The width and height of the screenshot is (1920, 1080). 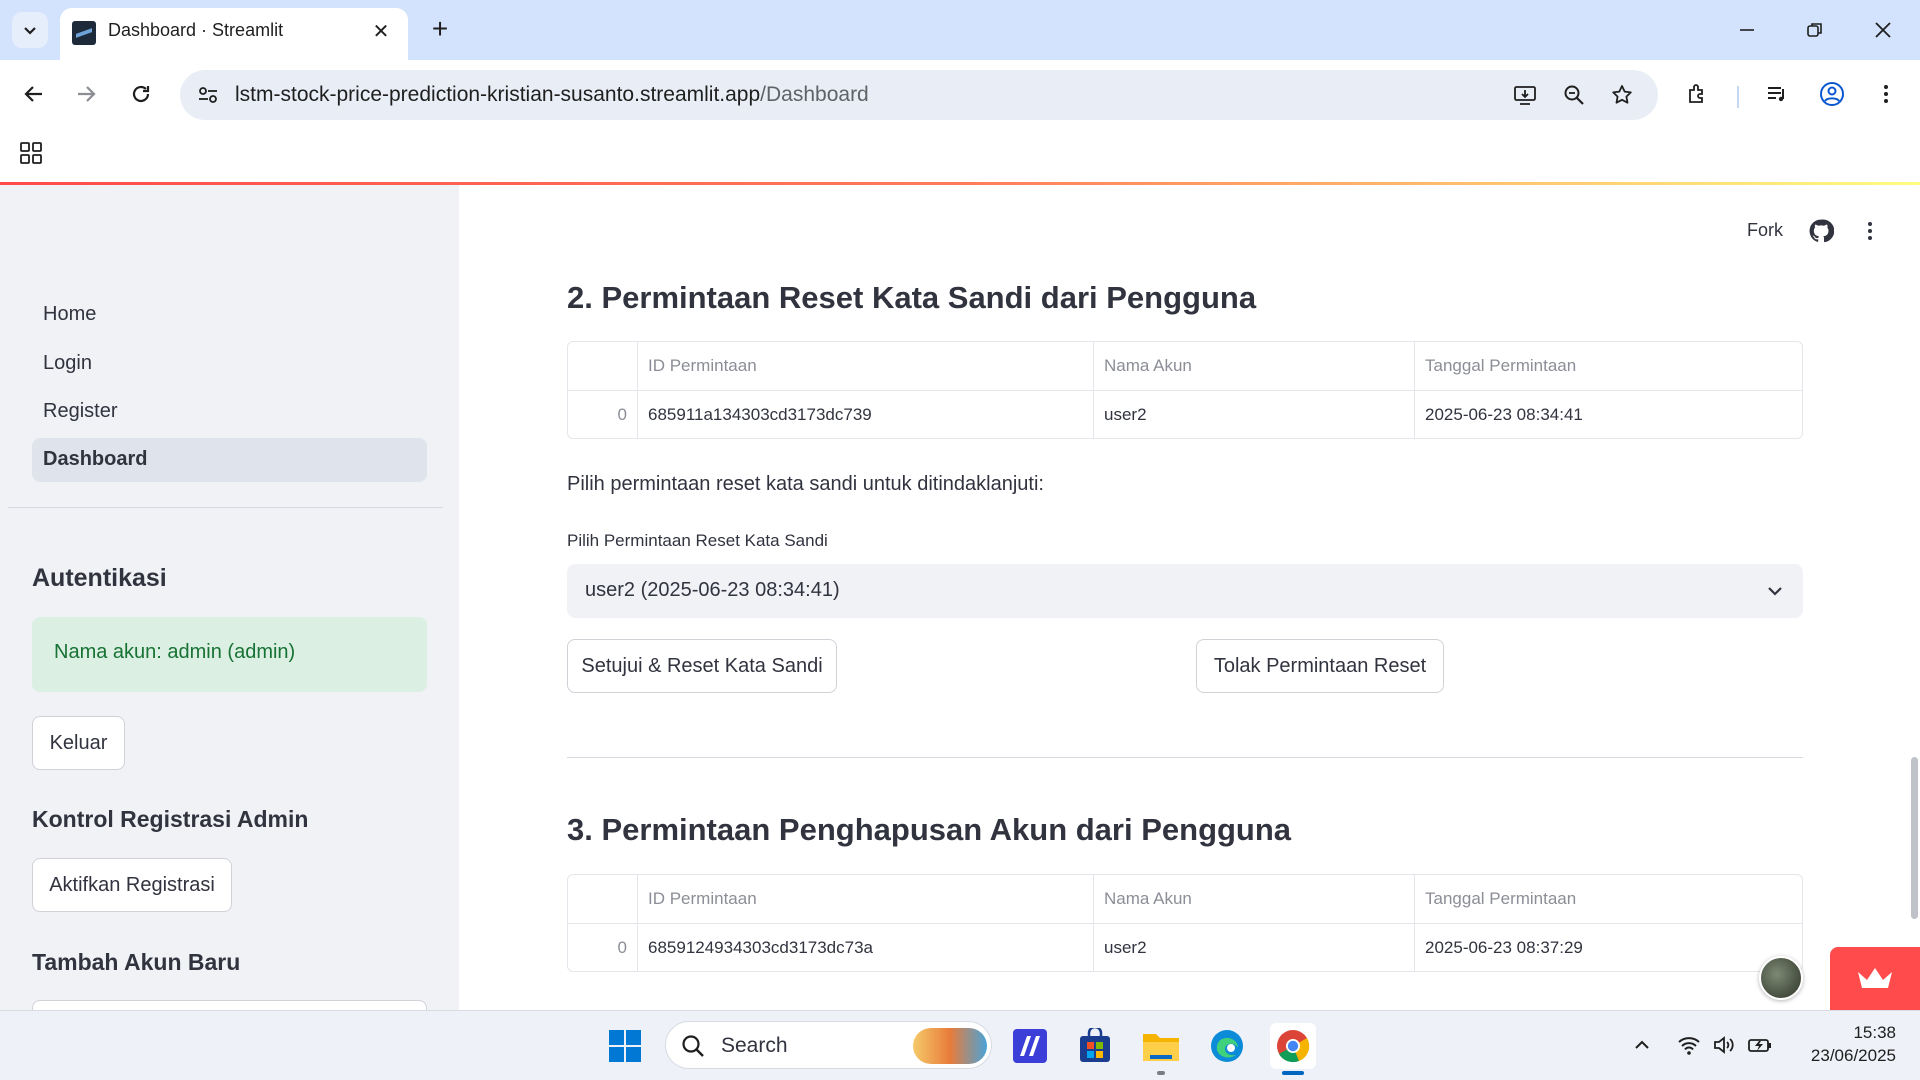 I want to click on arrow-left-icon, so click(x=33, y=94).